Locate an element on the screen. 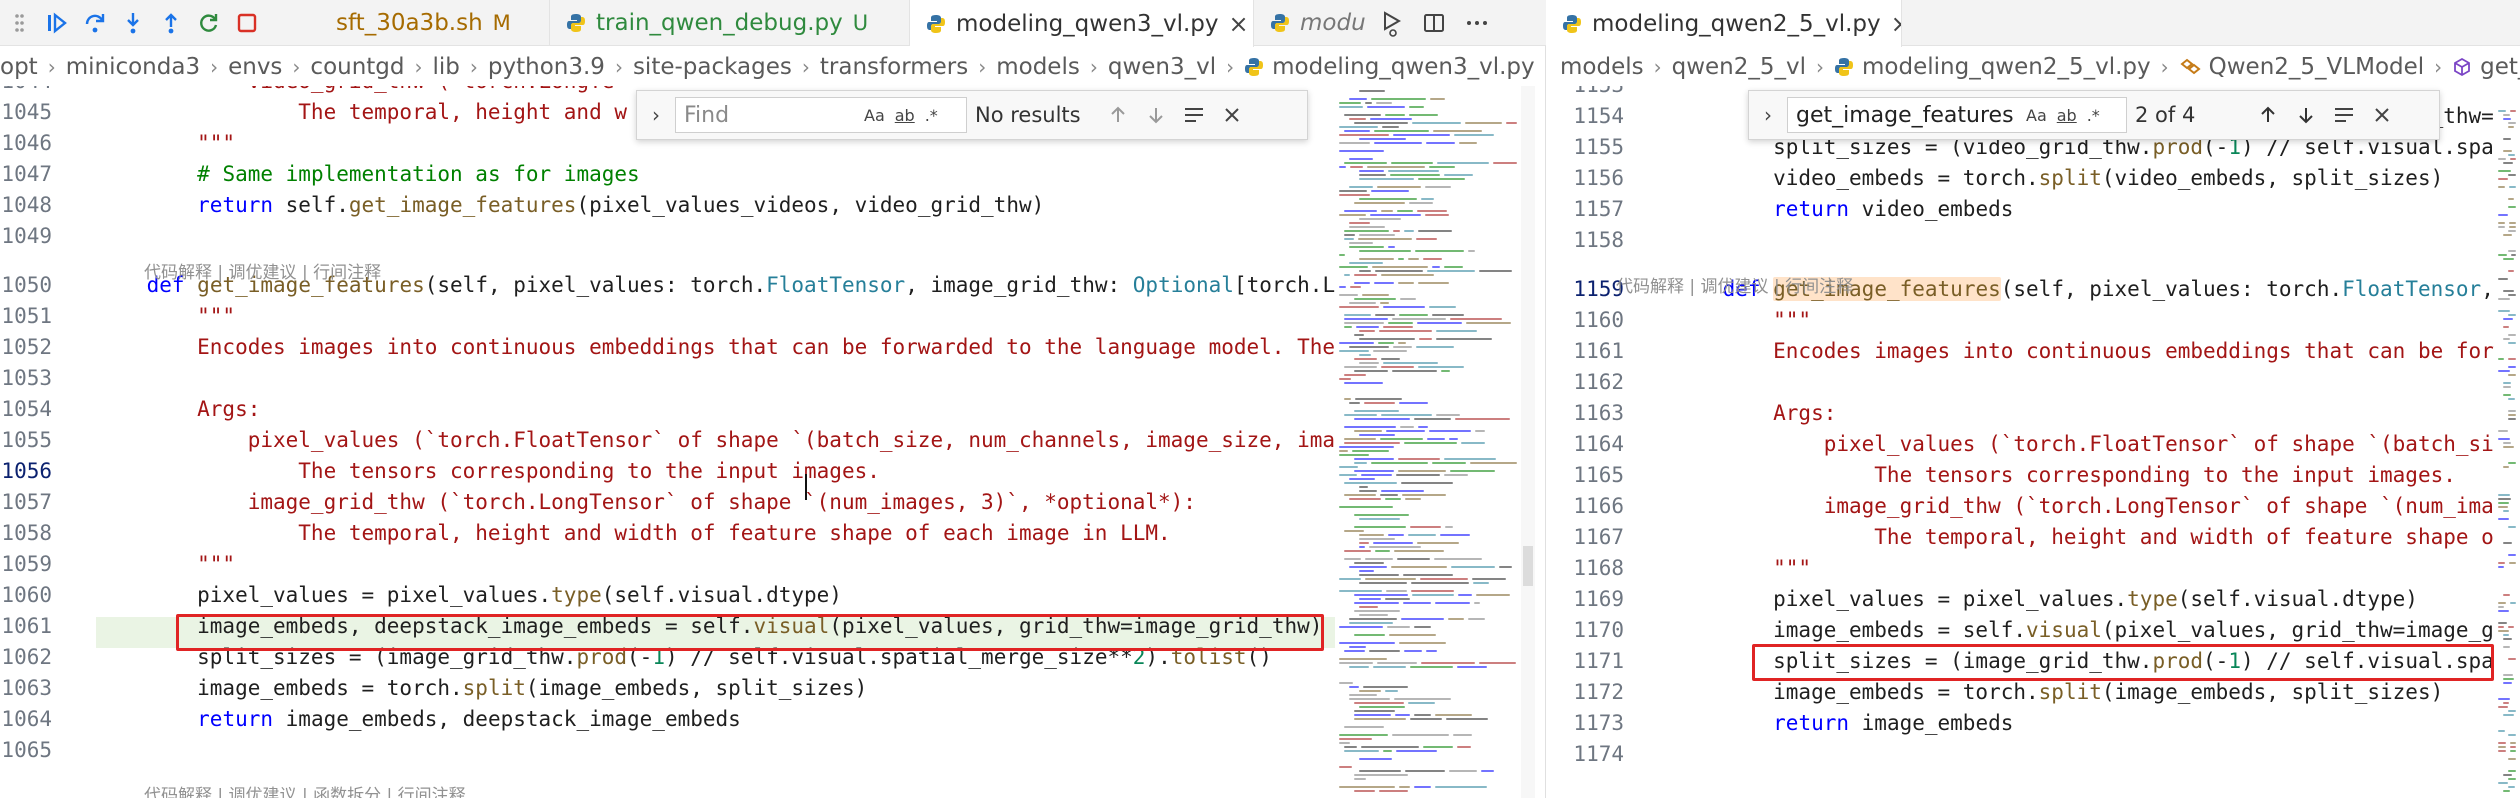 This screenshot has width=2520, height=798. match-case-icon: Aa is located at coordinates (2036, 115).